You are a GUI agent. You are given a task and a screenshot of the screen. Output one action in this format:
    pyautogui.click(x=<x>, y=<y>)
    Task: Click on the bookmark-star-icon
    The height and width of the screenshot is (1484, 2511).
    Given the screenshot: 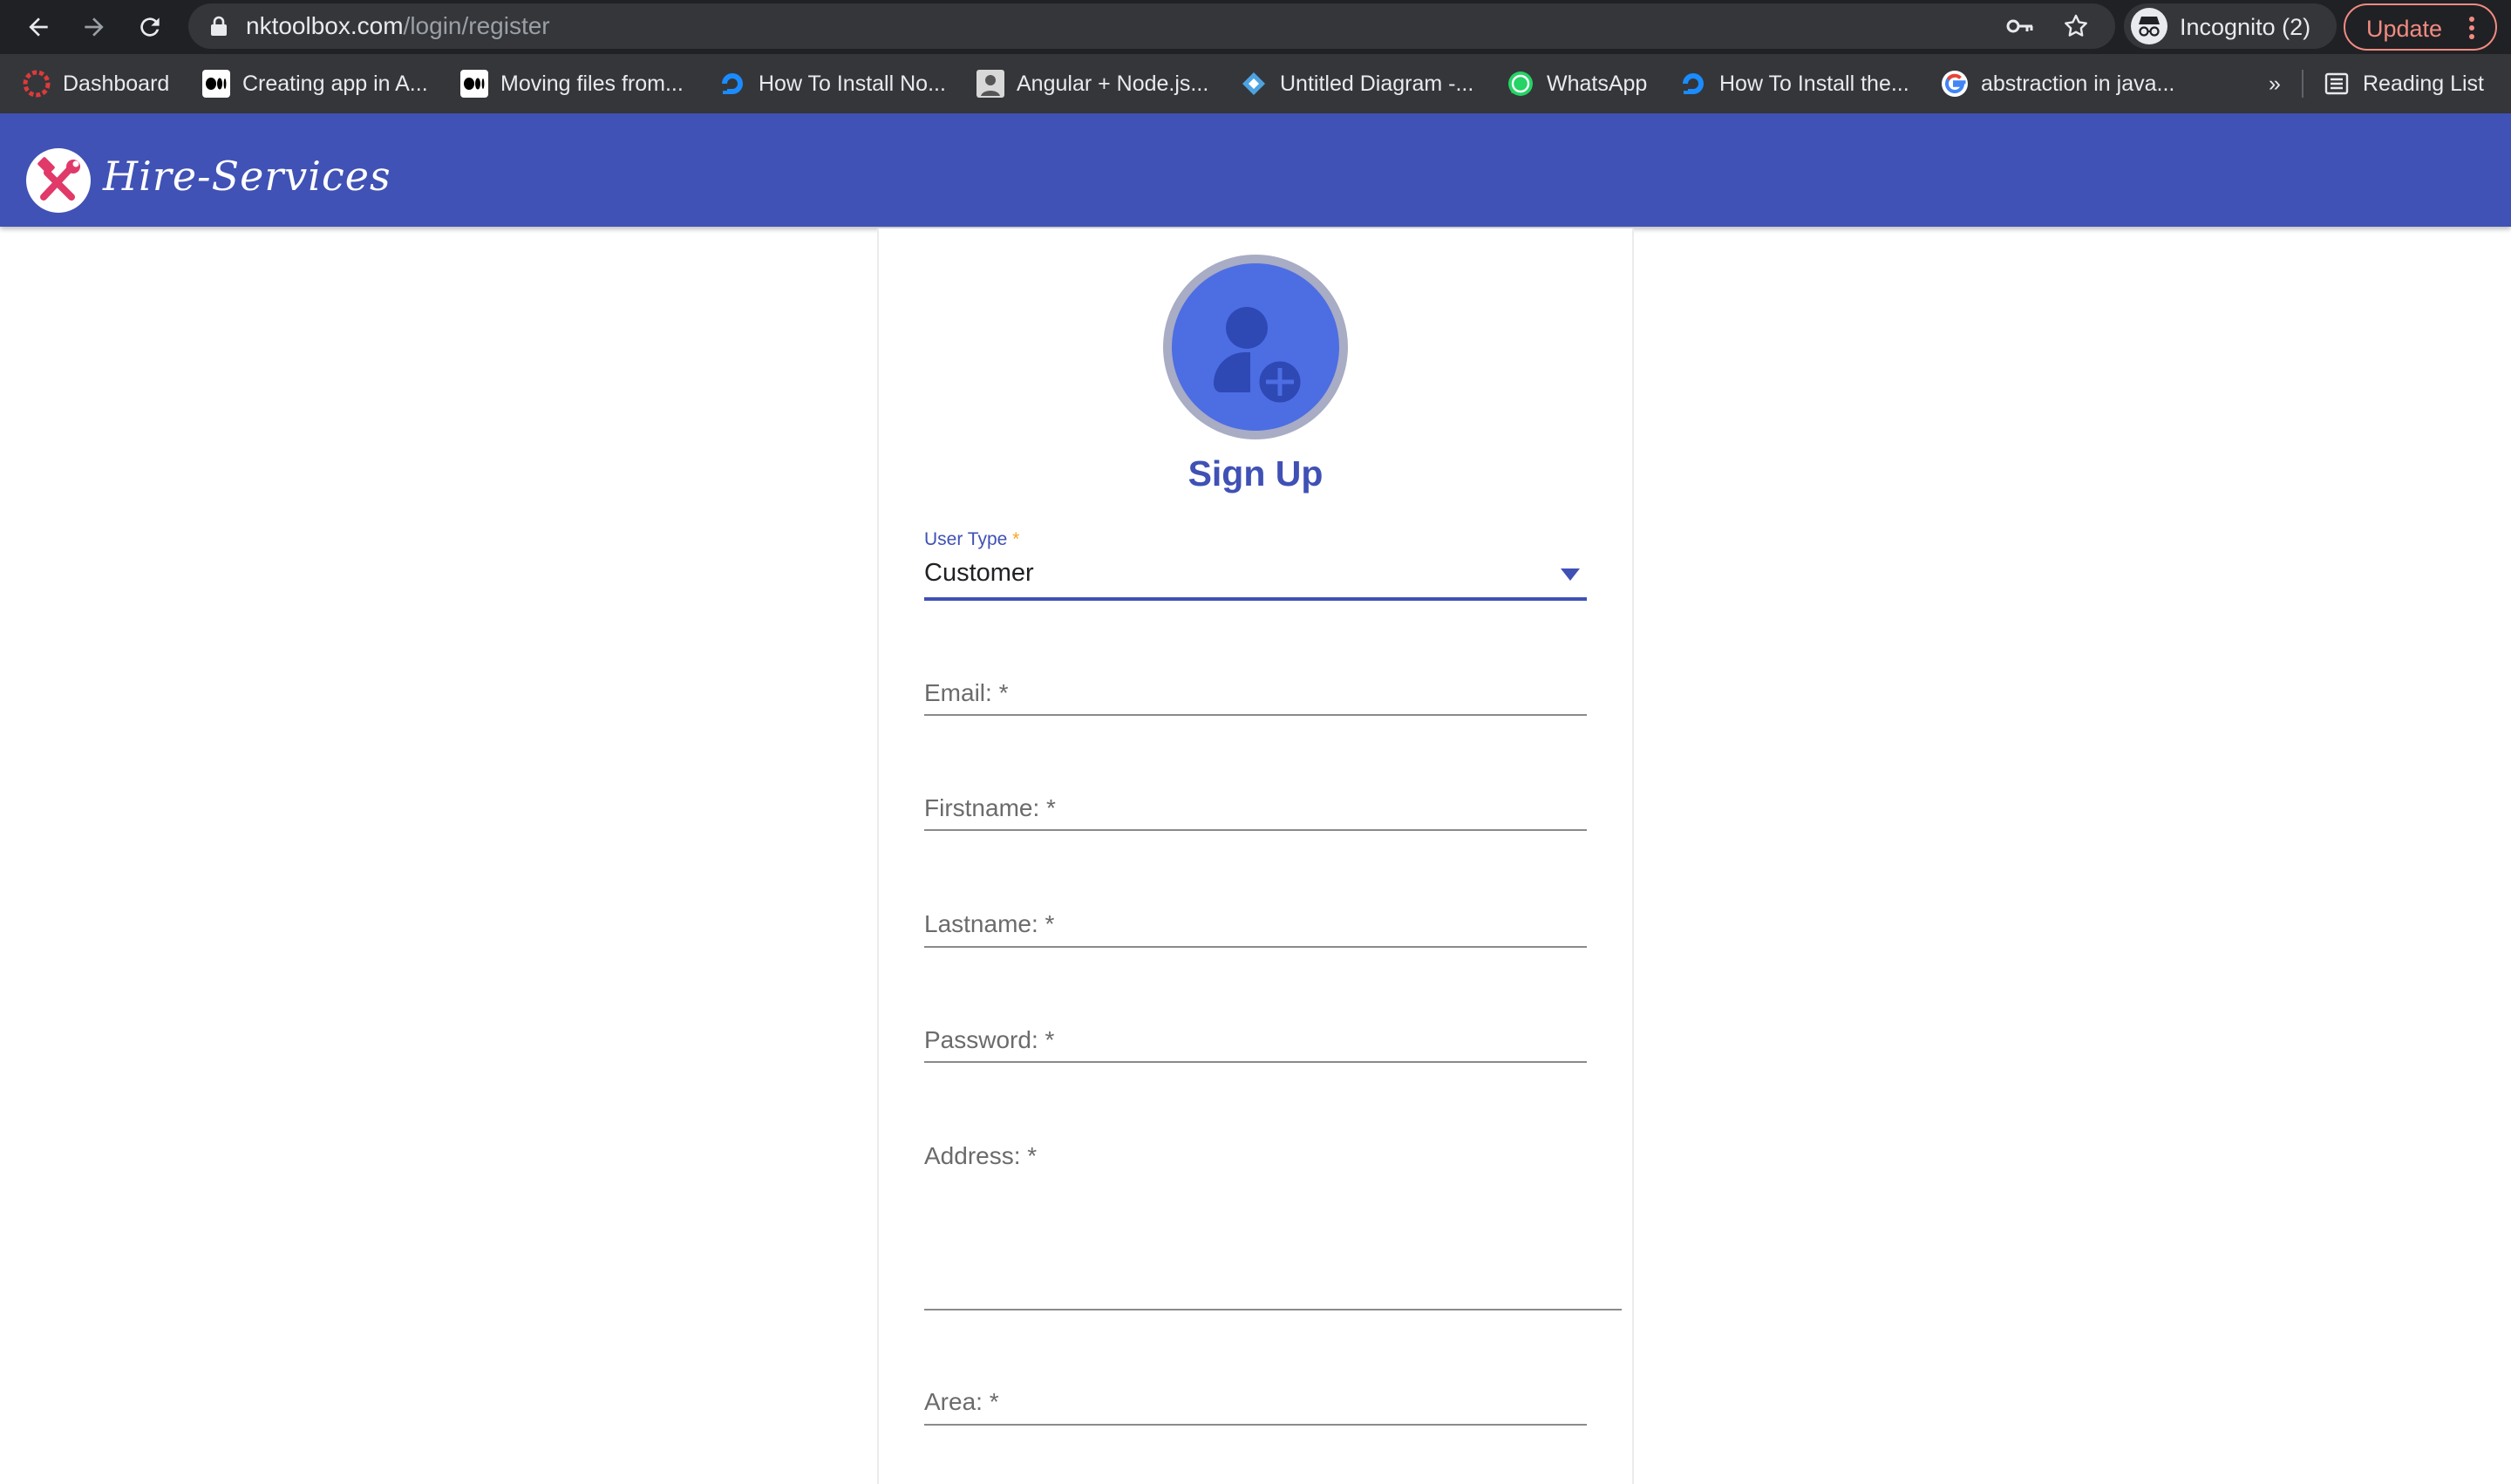 What is the action you would take?
    pyautogui.click(x=2076, y=26)
    